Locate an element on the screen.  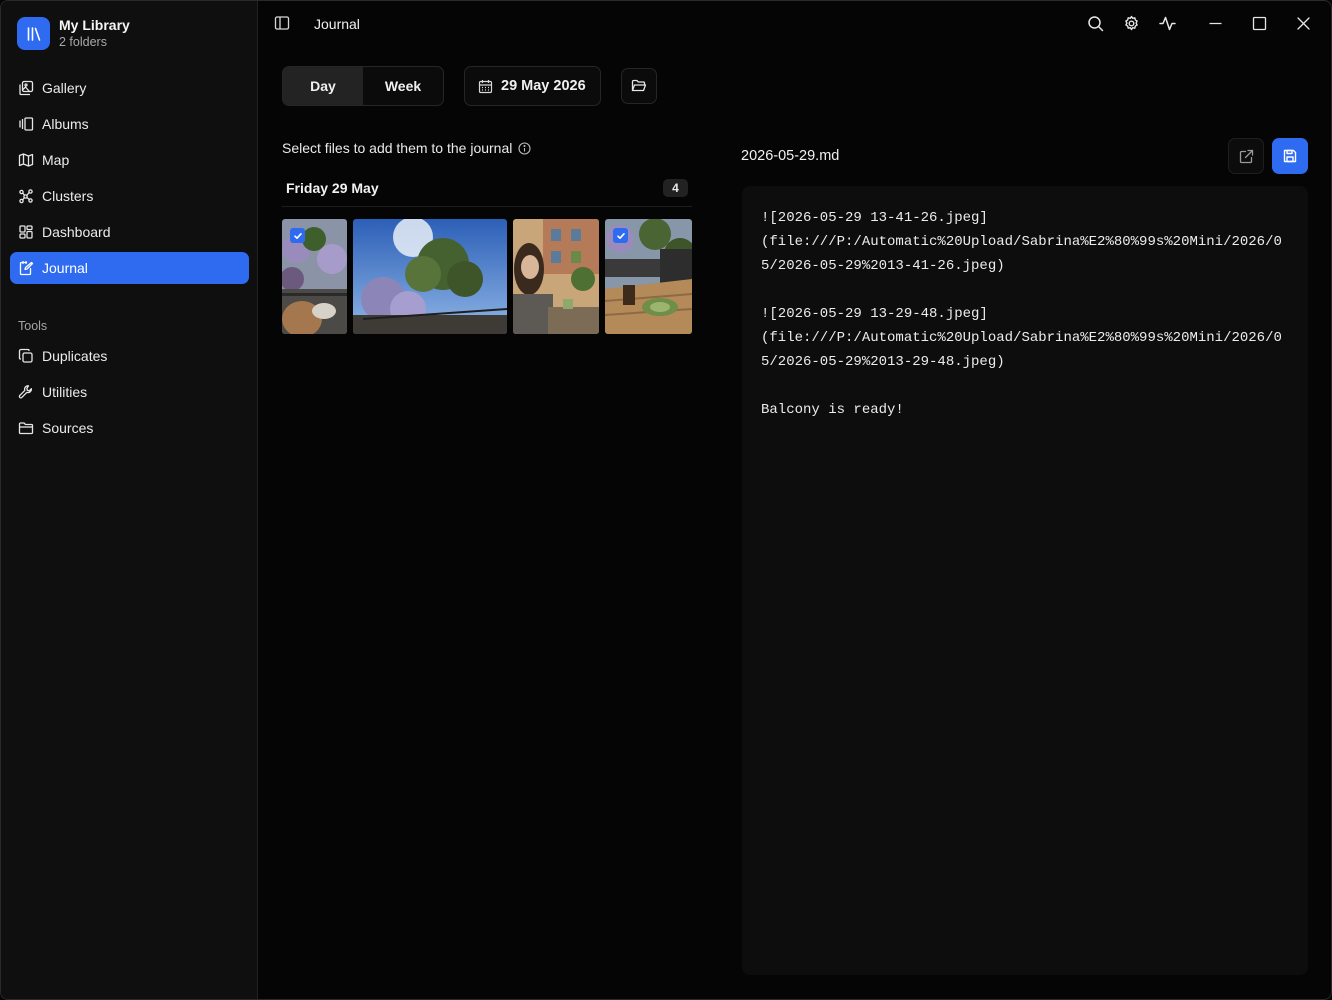
library-switcher: My Library 2 folders is located at coordinates (73, 33).